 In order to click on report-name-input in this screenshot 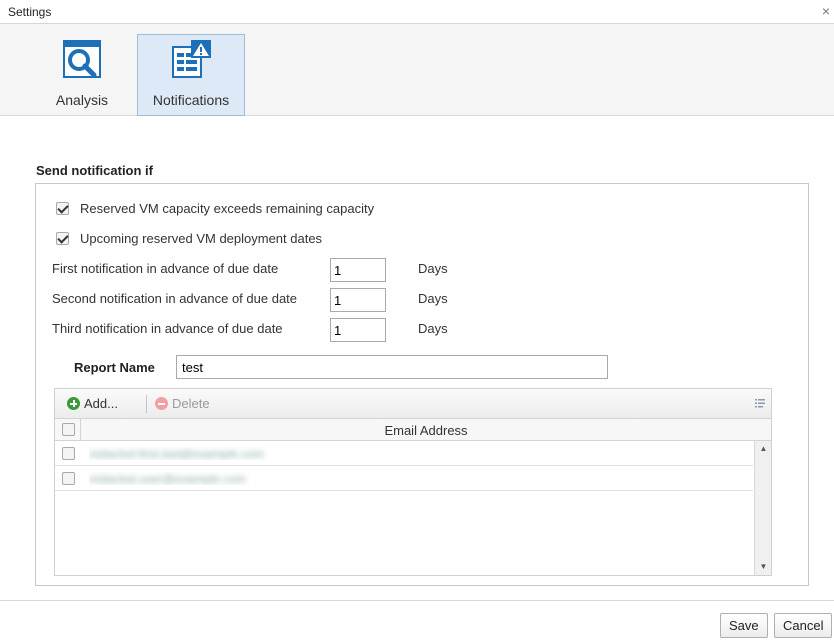, I will do `click(392, 367)`.